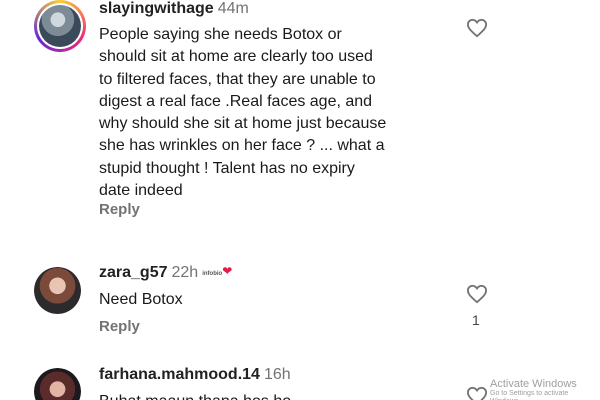 This screenshot has height=400, width=600. What do you see at coordinates (277, 374) in the screenshot?
I see `comment-time: 16h` at bounding box center [277, 374].